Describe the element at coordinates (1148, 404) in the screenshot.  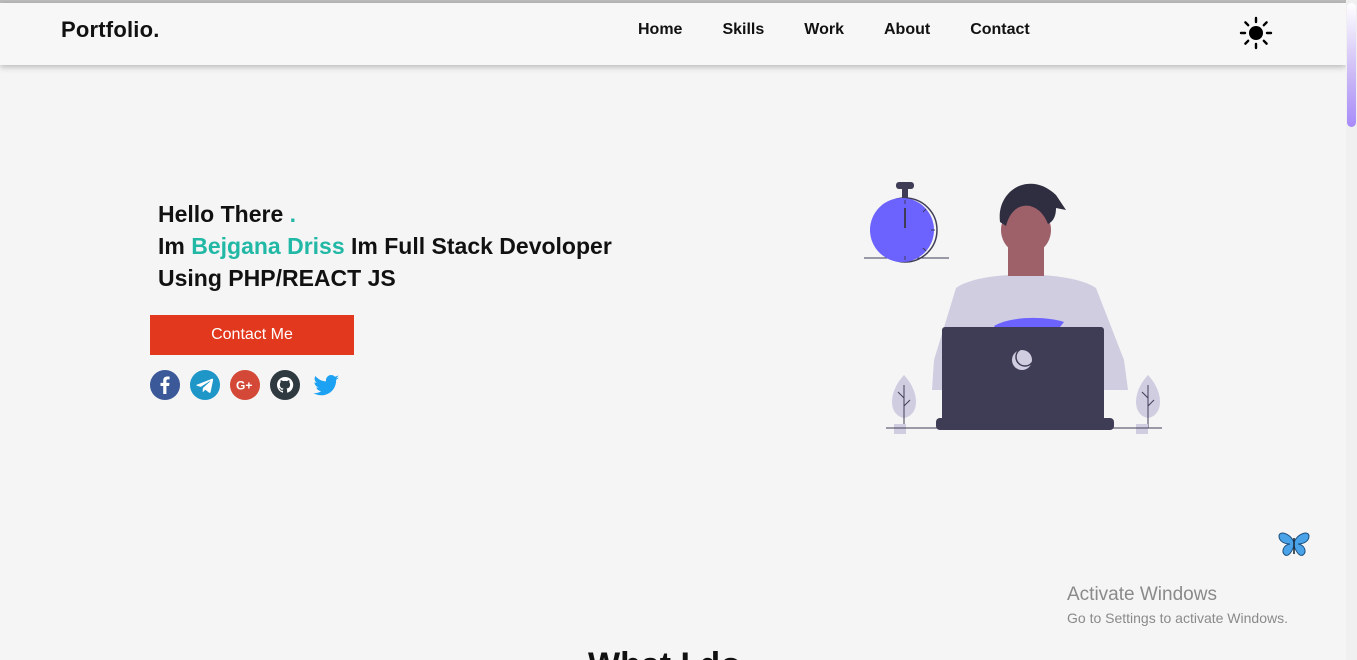
I see `plant-right-icon` at that location.